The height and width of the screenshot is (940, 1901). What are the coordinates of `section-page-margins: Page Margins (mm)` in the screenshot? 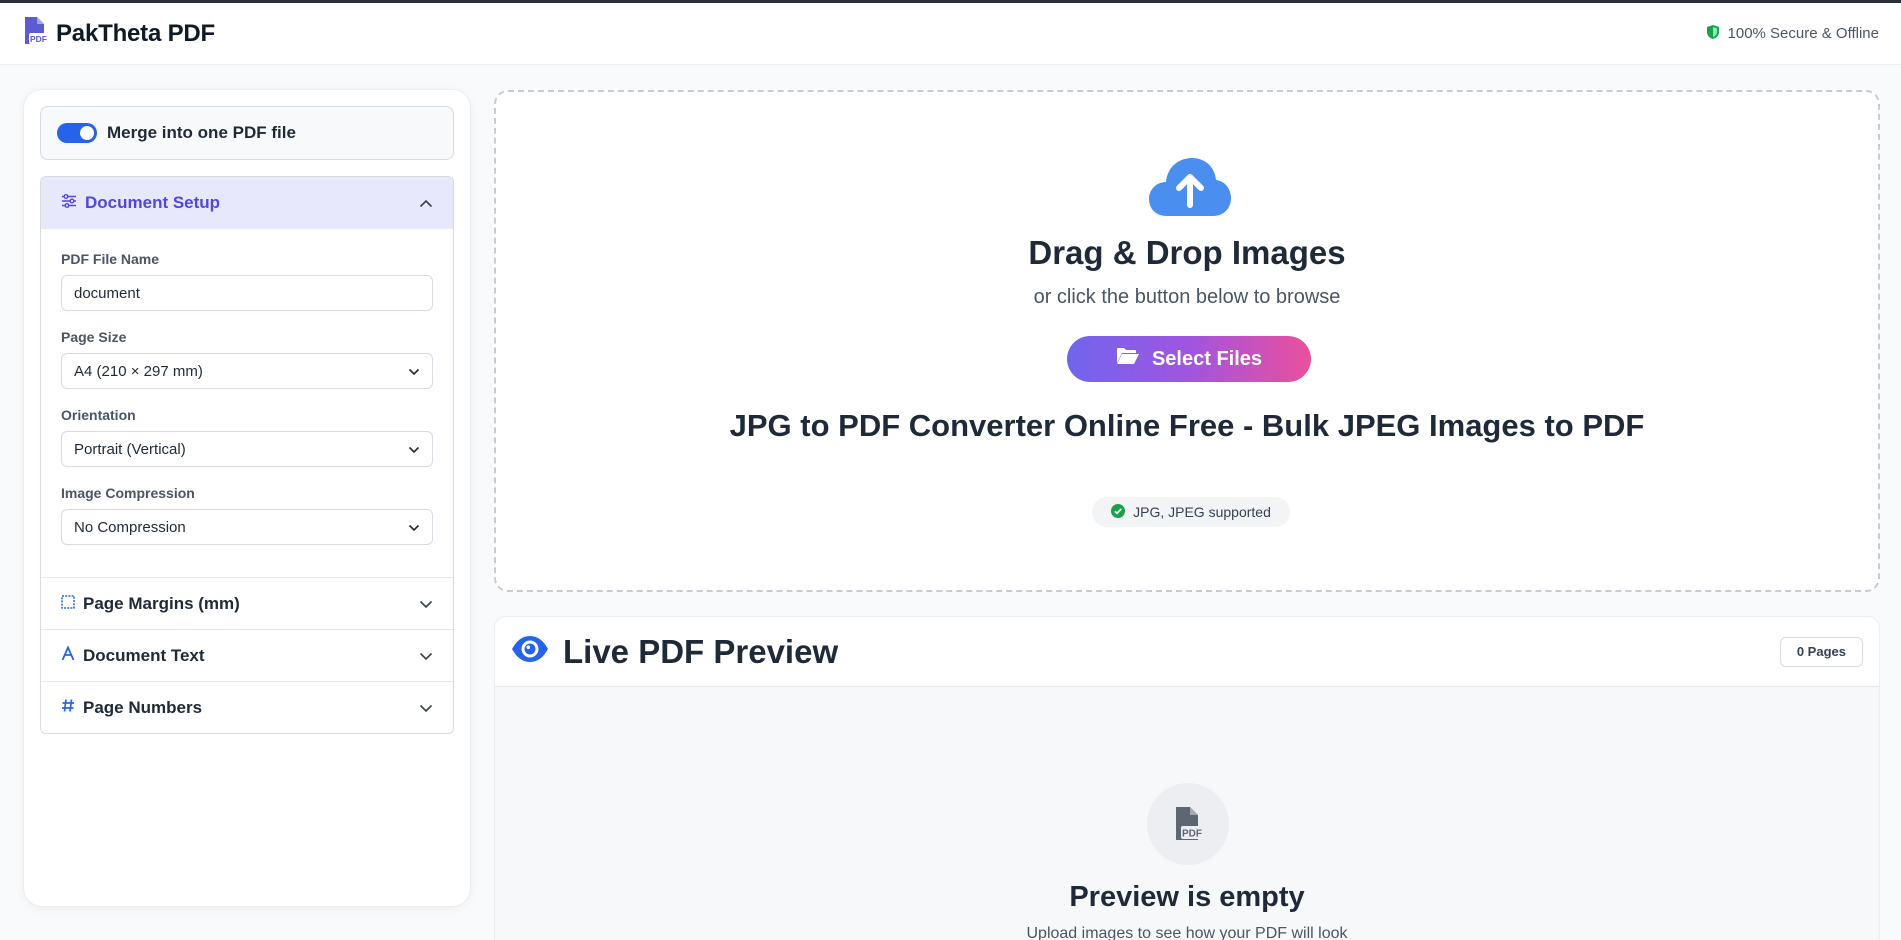 It's located at (247, 603).